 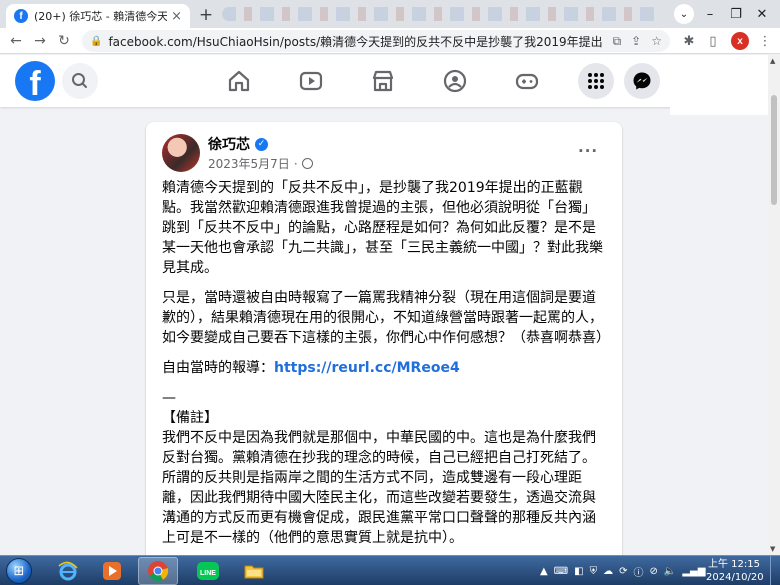 I want to click on browser-tab-strip: f (20+) 徐巧芯 - 賴清德今天提到的 × + ⌄ – ❐ ✕, so click(x=390, y=14).